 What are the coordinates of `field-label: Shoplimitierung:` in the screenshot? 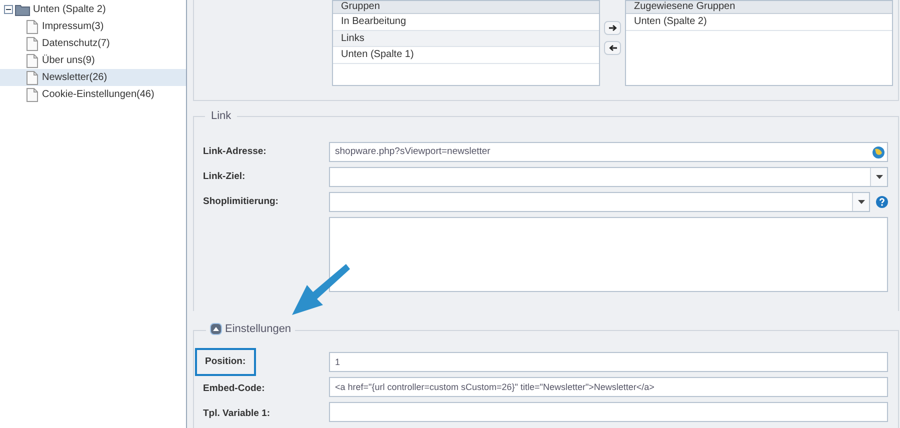 It's located at (241, 201).